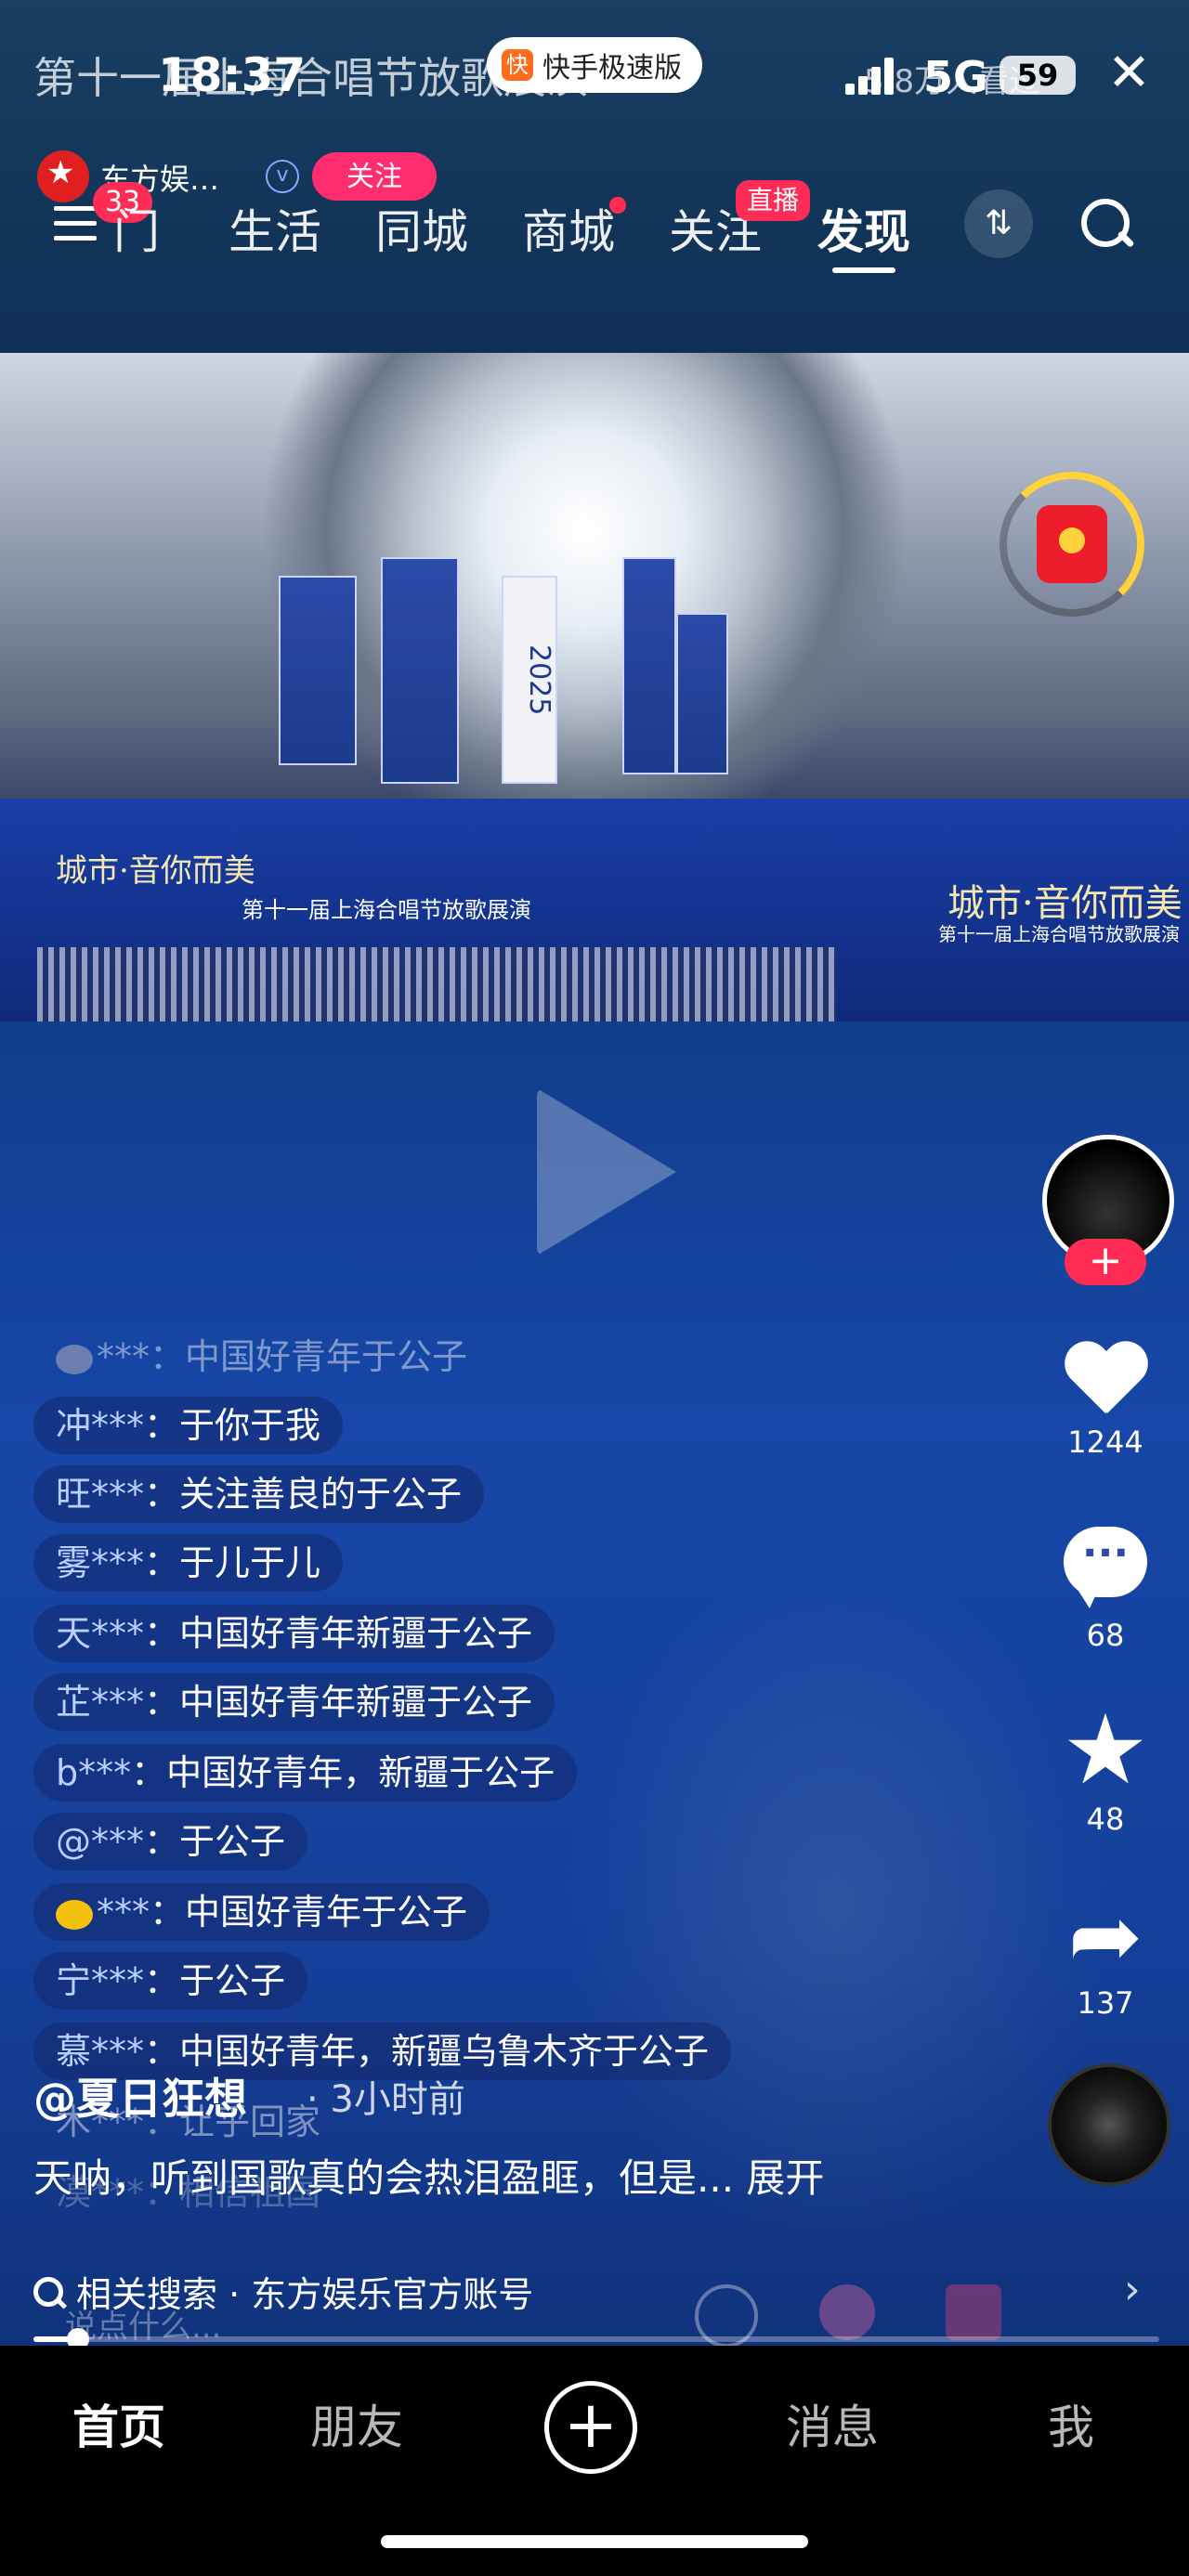  I want to click on nav-friends: 朋友, so click(356, 2423).